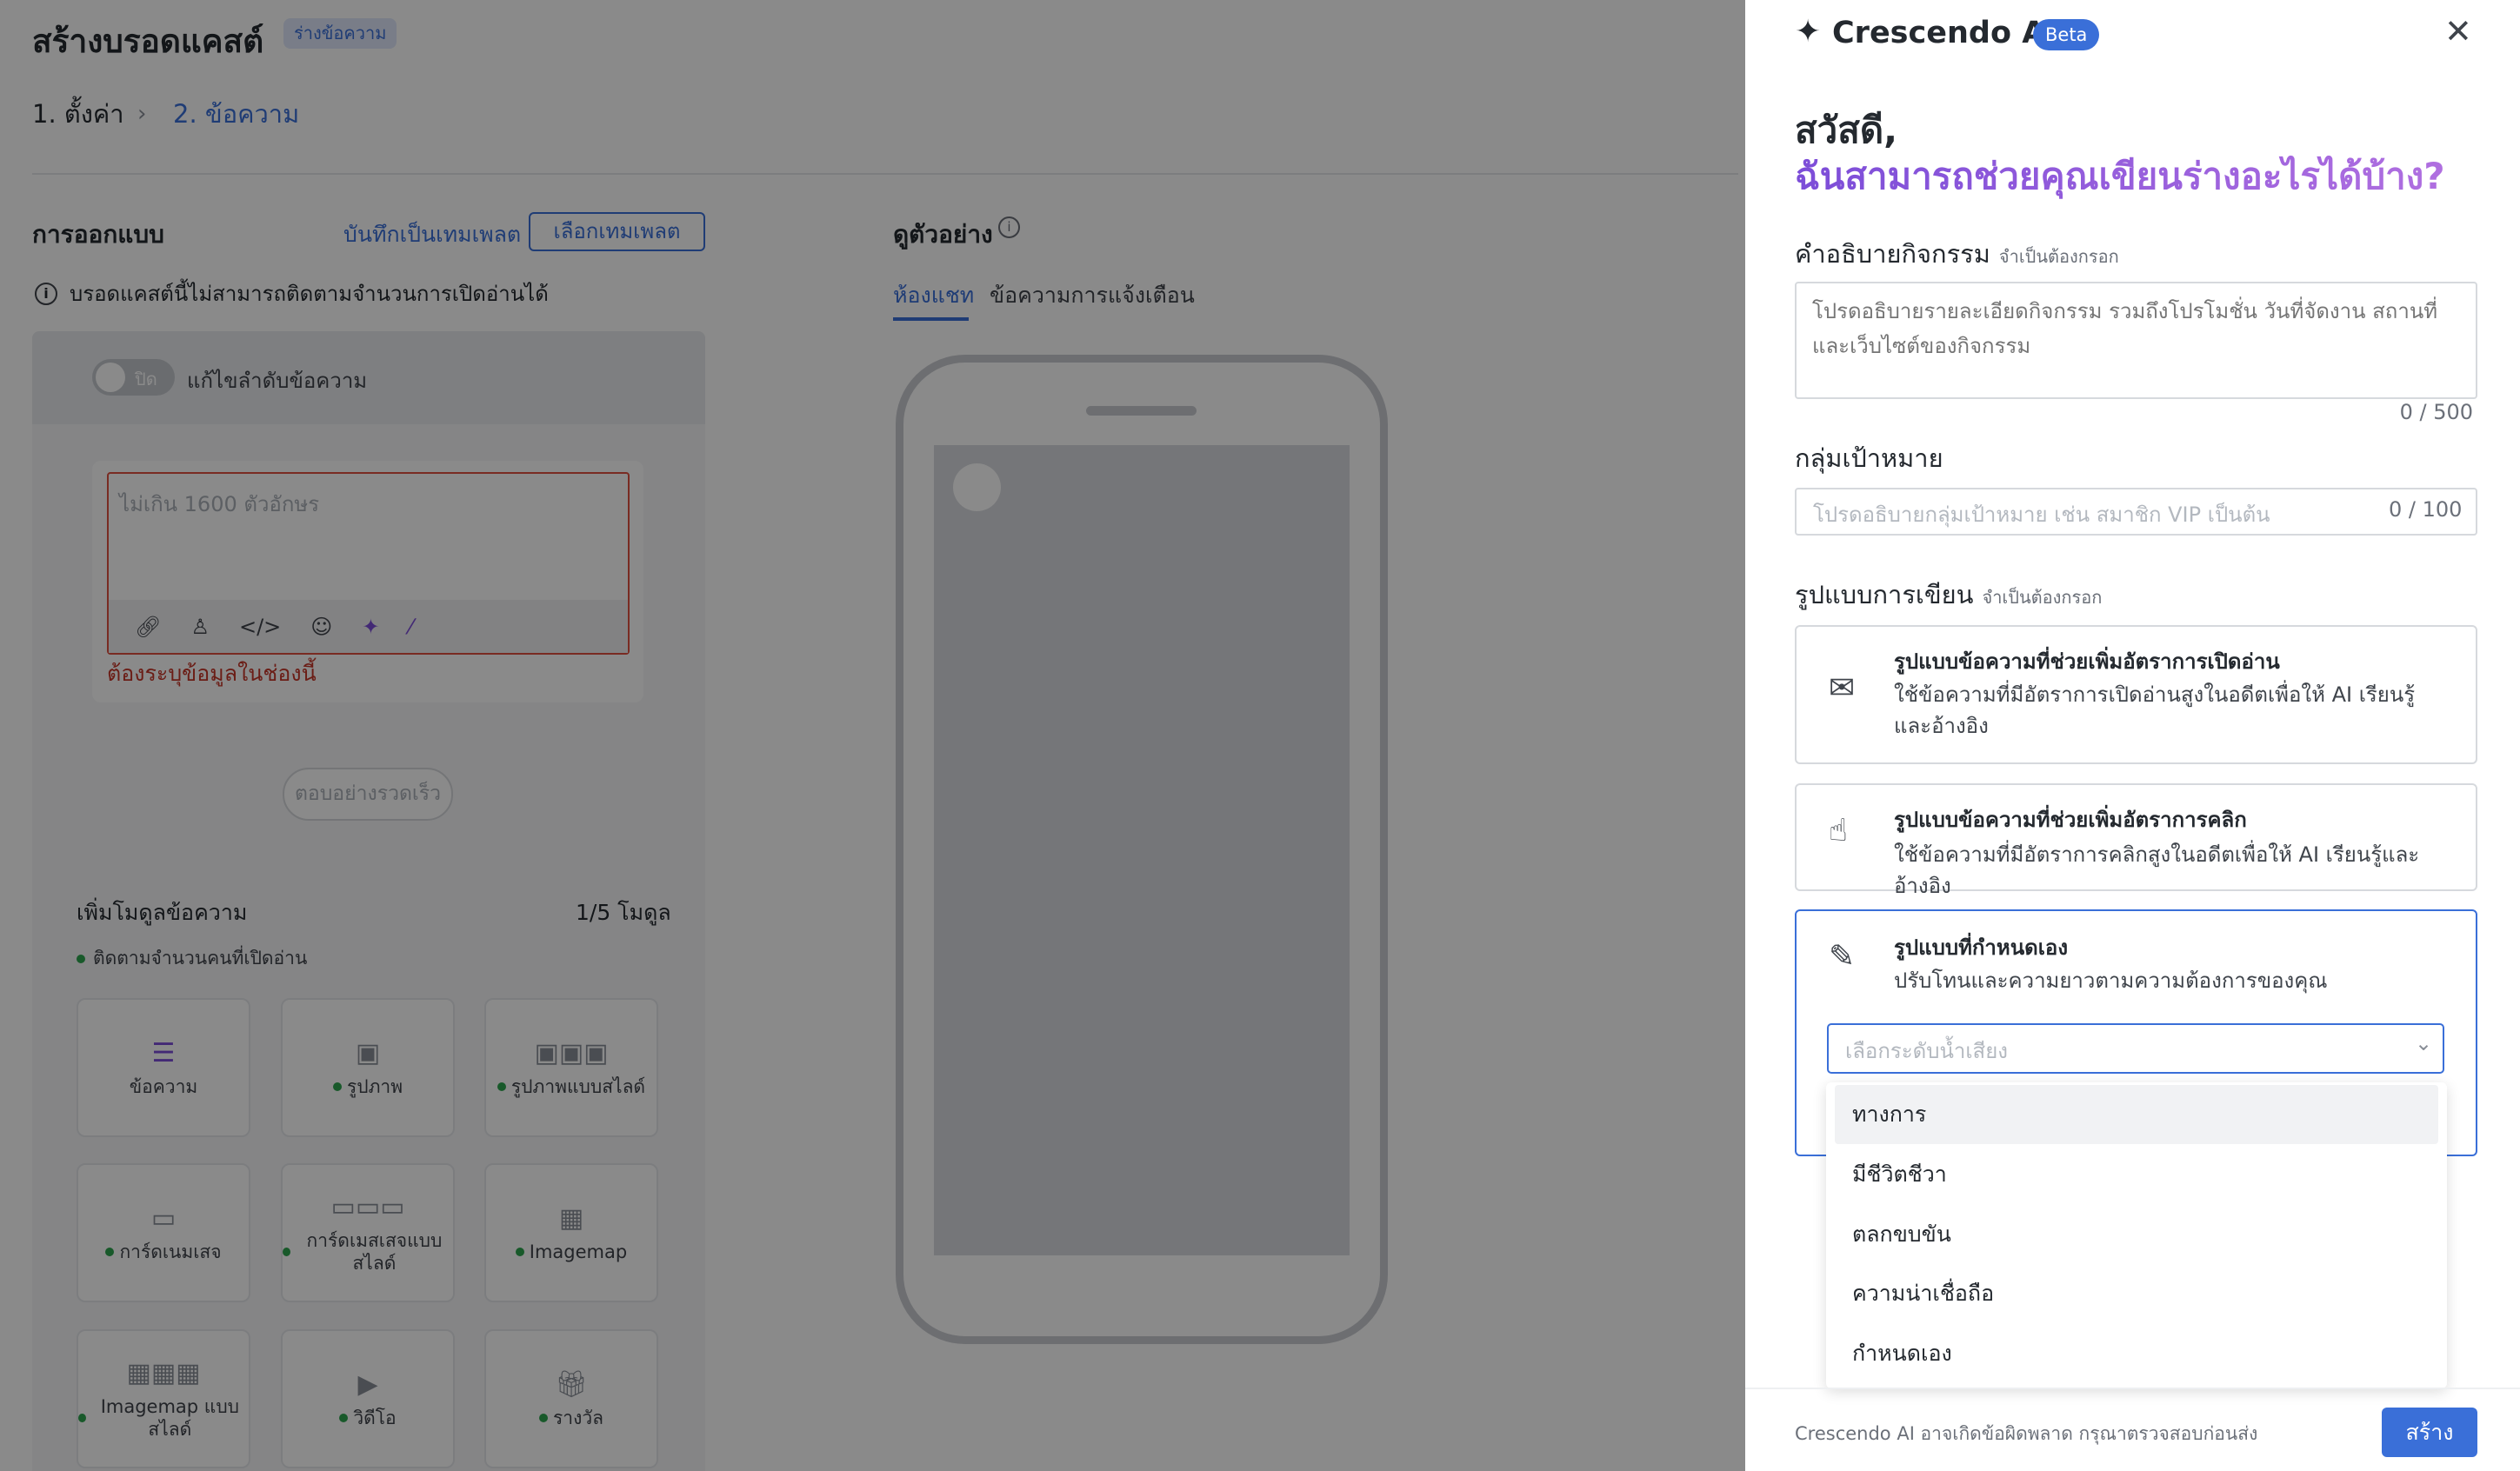  I want to click on sparkle-icon: ✦, so click(1808, 32).